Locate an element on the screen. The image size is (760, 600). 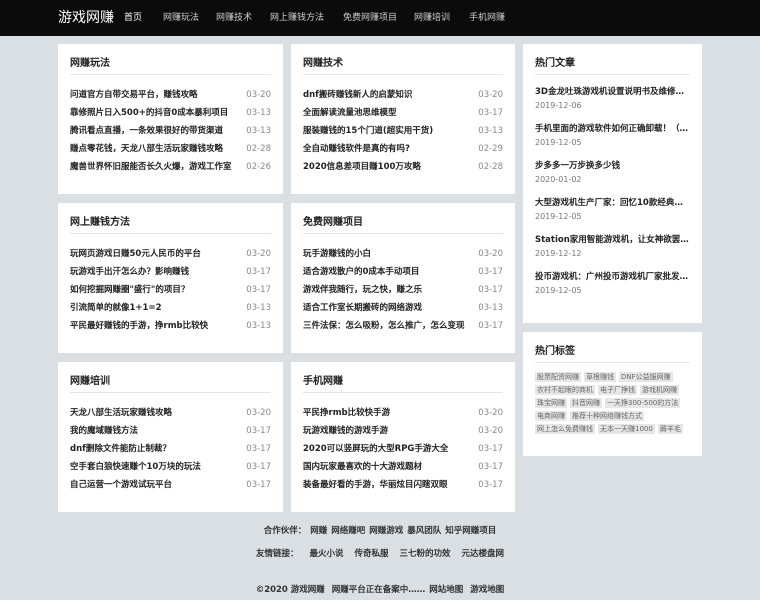
item-title: 全面解读流量池思维模型 is located at coordinates (350, 113).